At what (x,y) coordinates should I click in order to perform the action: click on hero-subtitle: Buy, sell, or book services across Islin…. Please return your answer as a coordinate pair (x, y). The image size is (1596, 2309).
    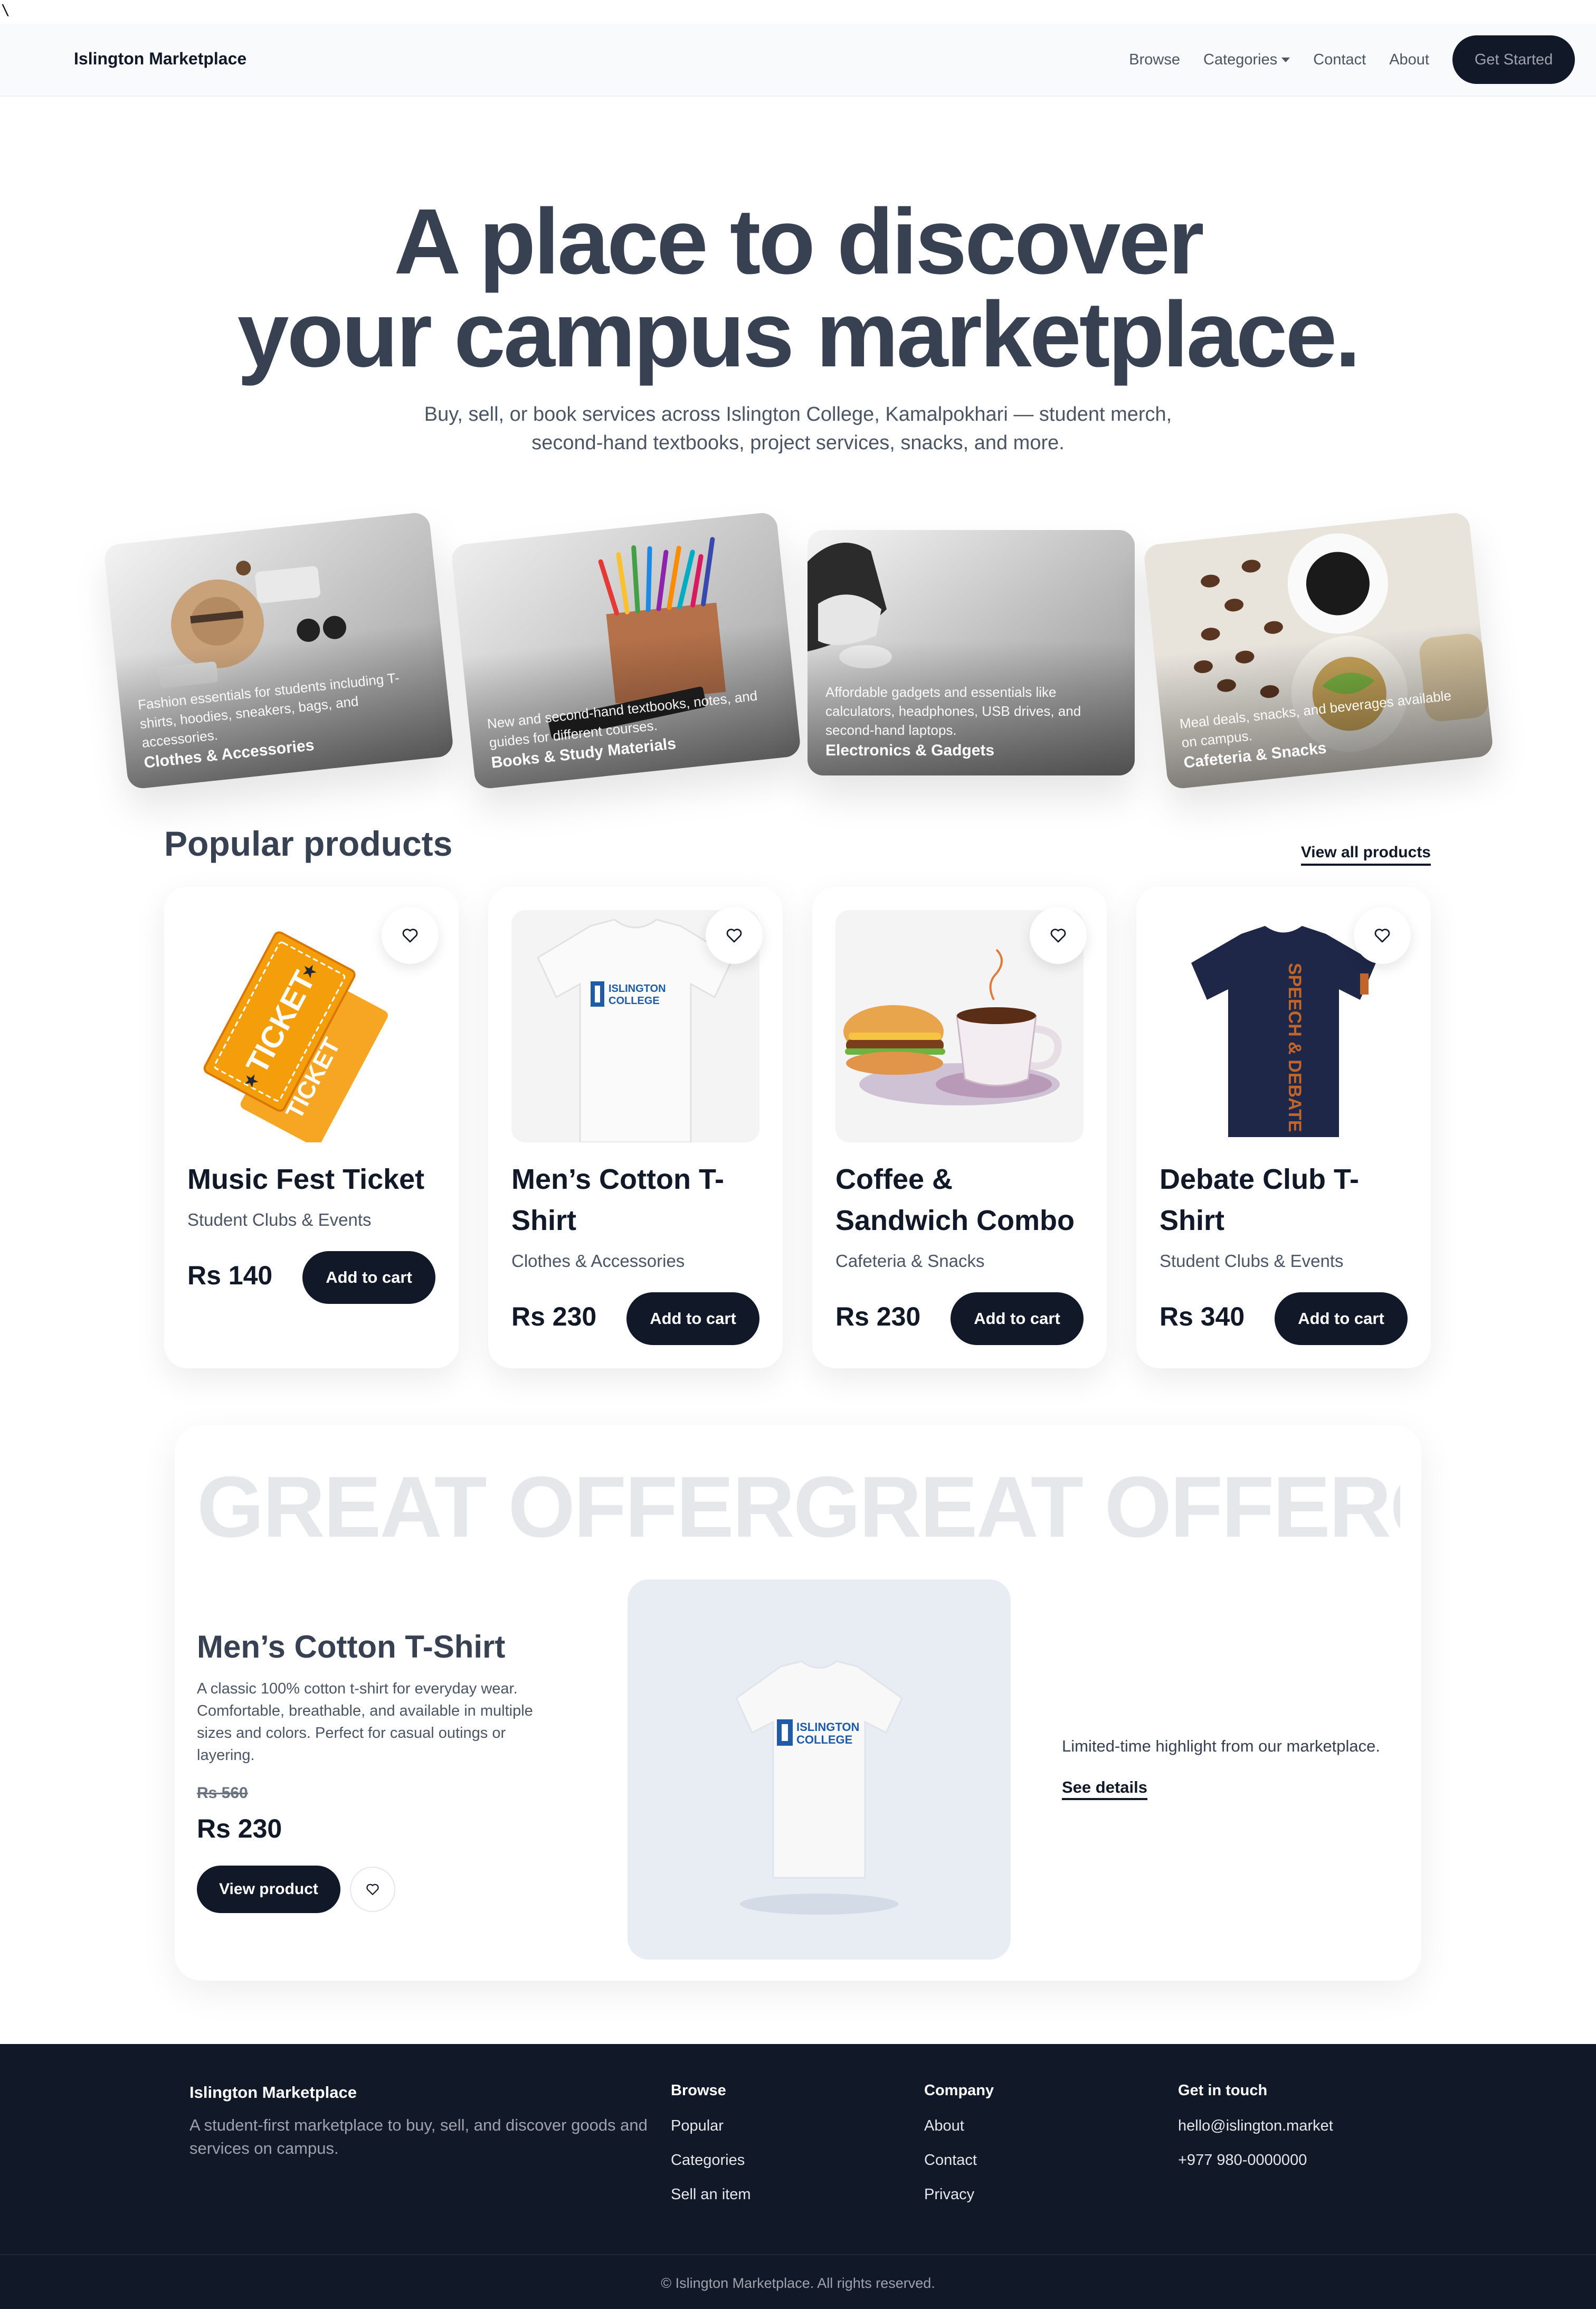
    Looking at the image, I should click on (798, 429).